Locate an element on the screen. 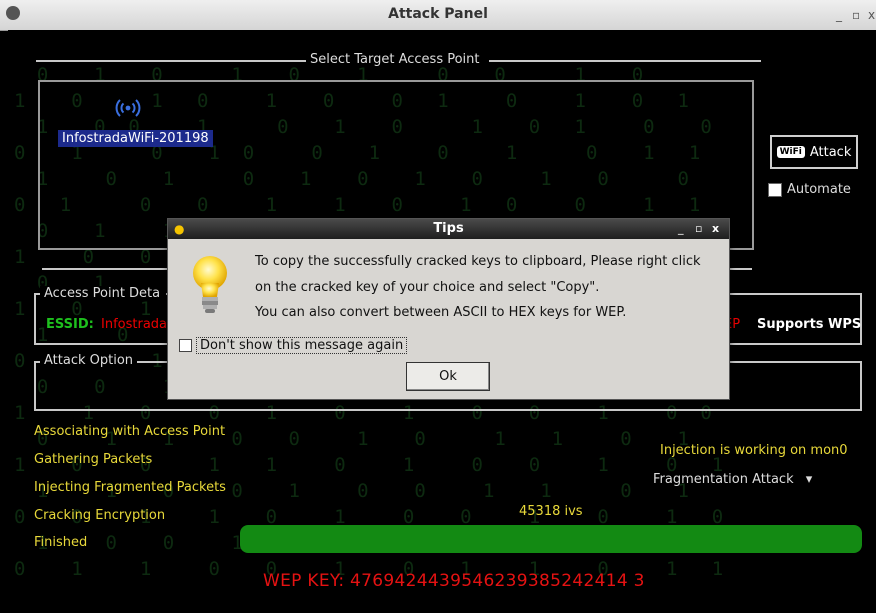 This screenshot has height=613, width=876. window-titlebar: Attack Panel _ ▫ x is located at coordinates (438, 15).